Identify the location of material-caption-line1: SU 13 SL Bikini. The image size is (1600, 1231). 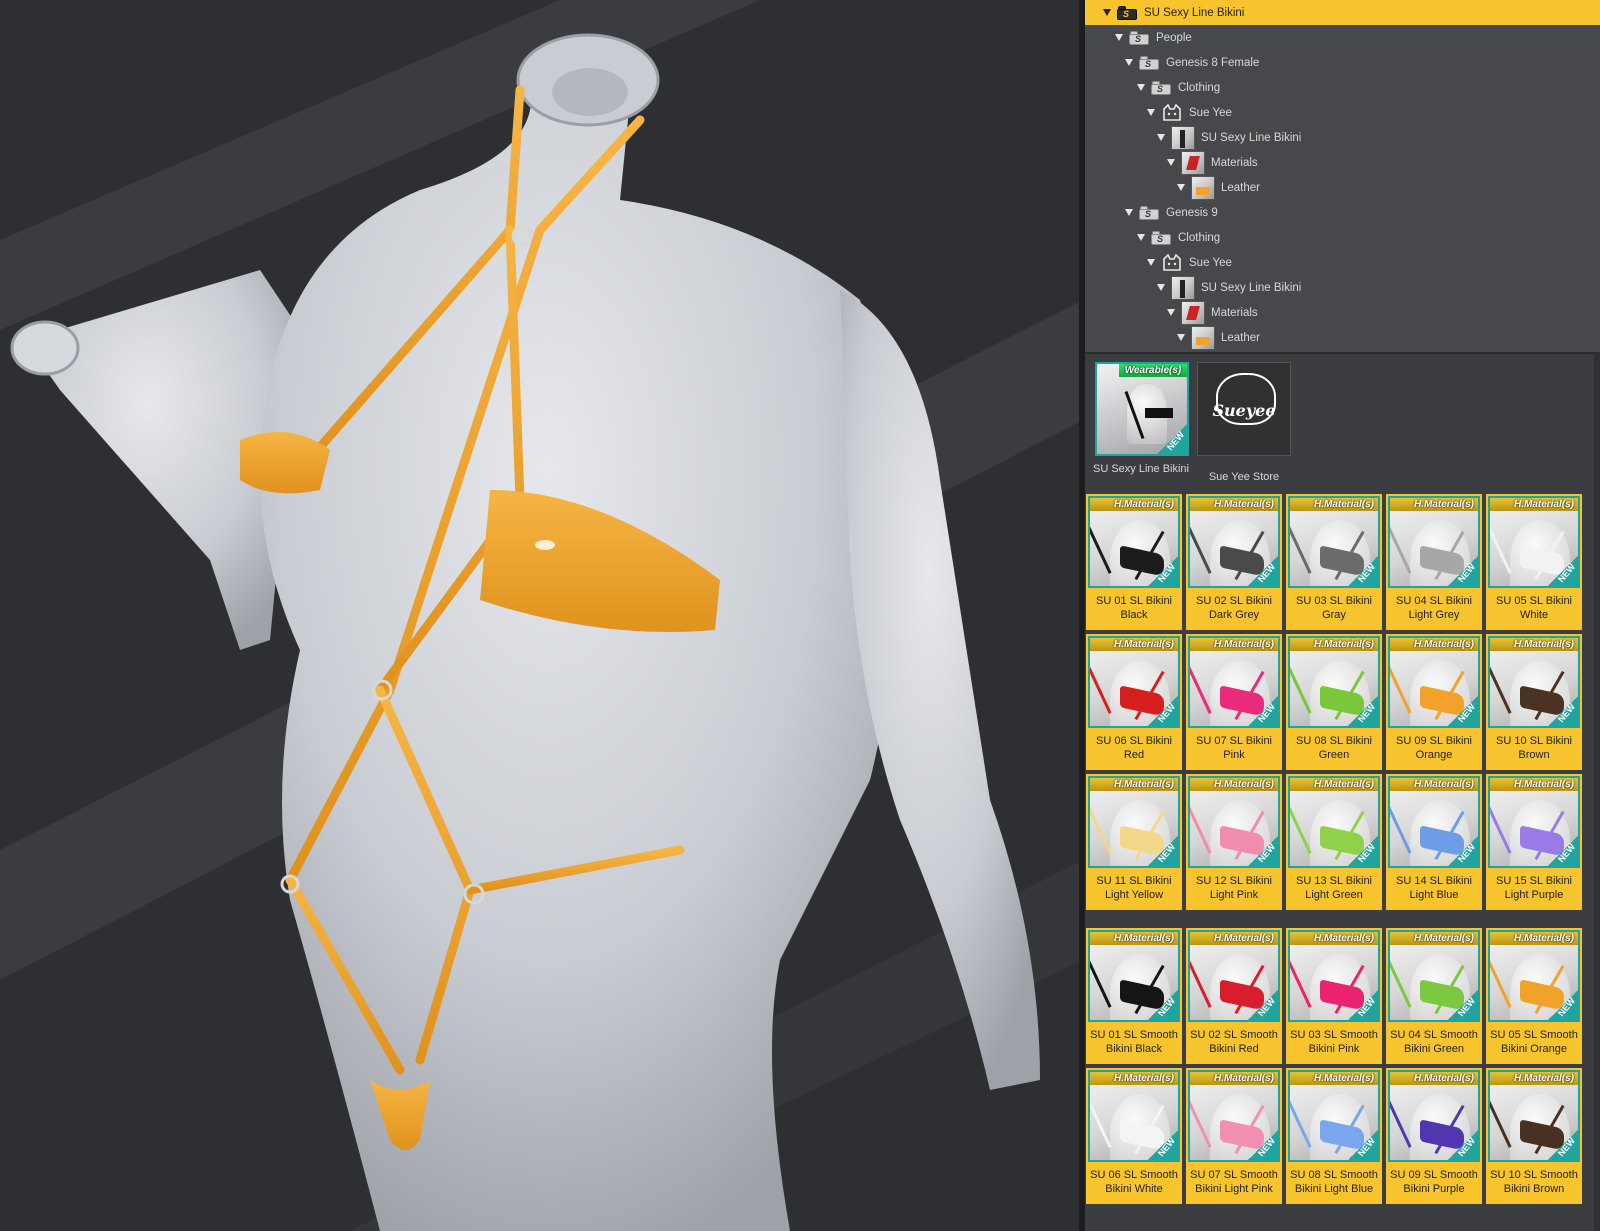
(1334, 881).